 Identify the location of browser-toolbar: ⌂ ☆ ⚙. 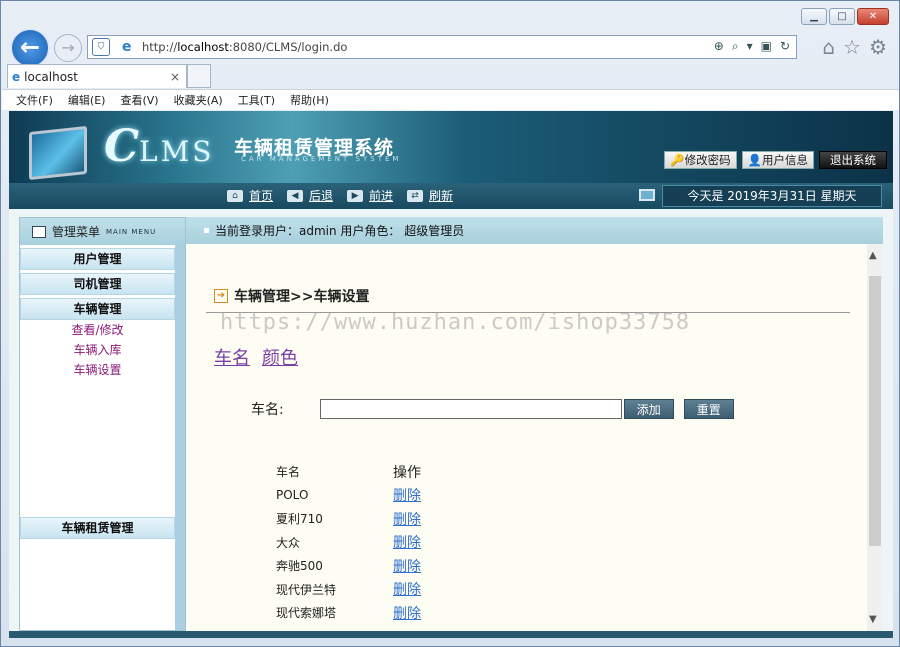
(854, 47).